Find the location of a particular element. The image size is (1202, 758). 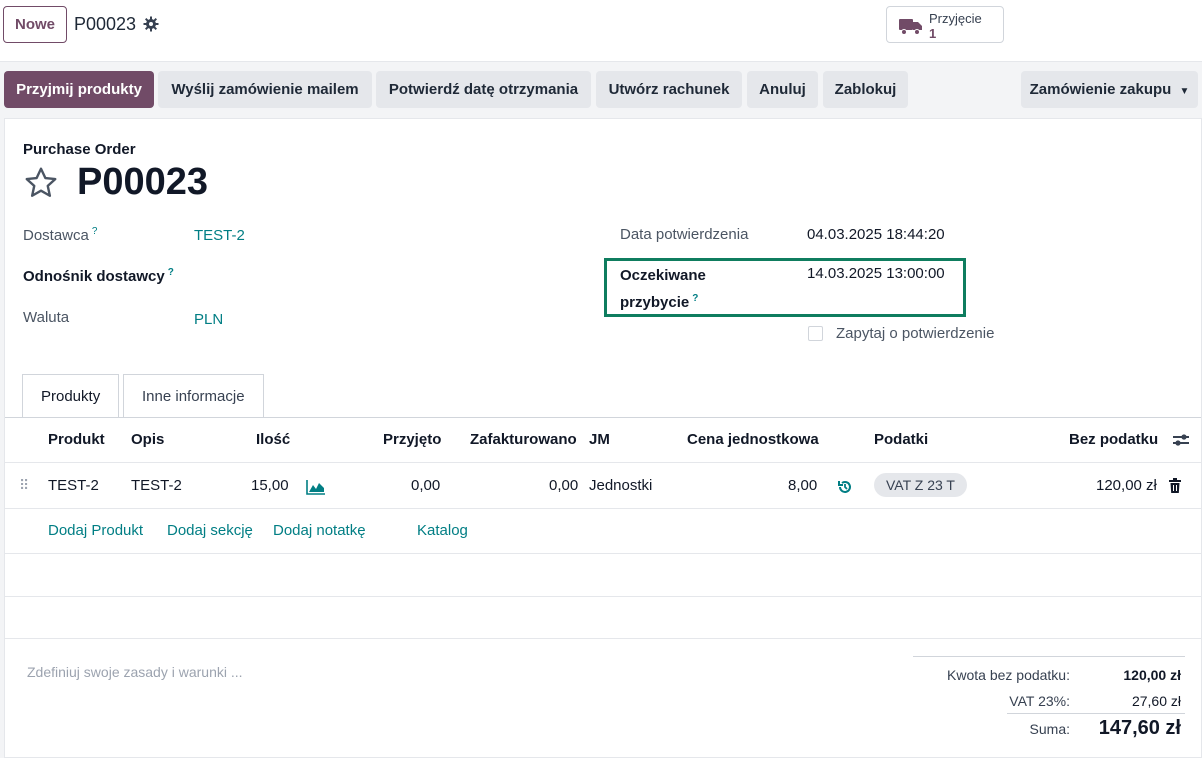

row-received: 0,00 is located at coordinates (426, 485).